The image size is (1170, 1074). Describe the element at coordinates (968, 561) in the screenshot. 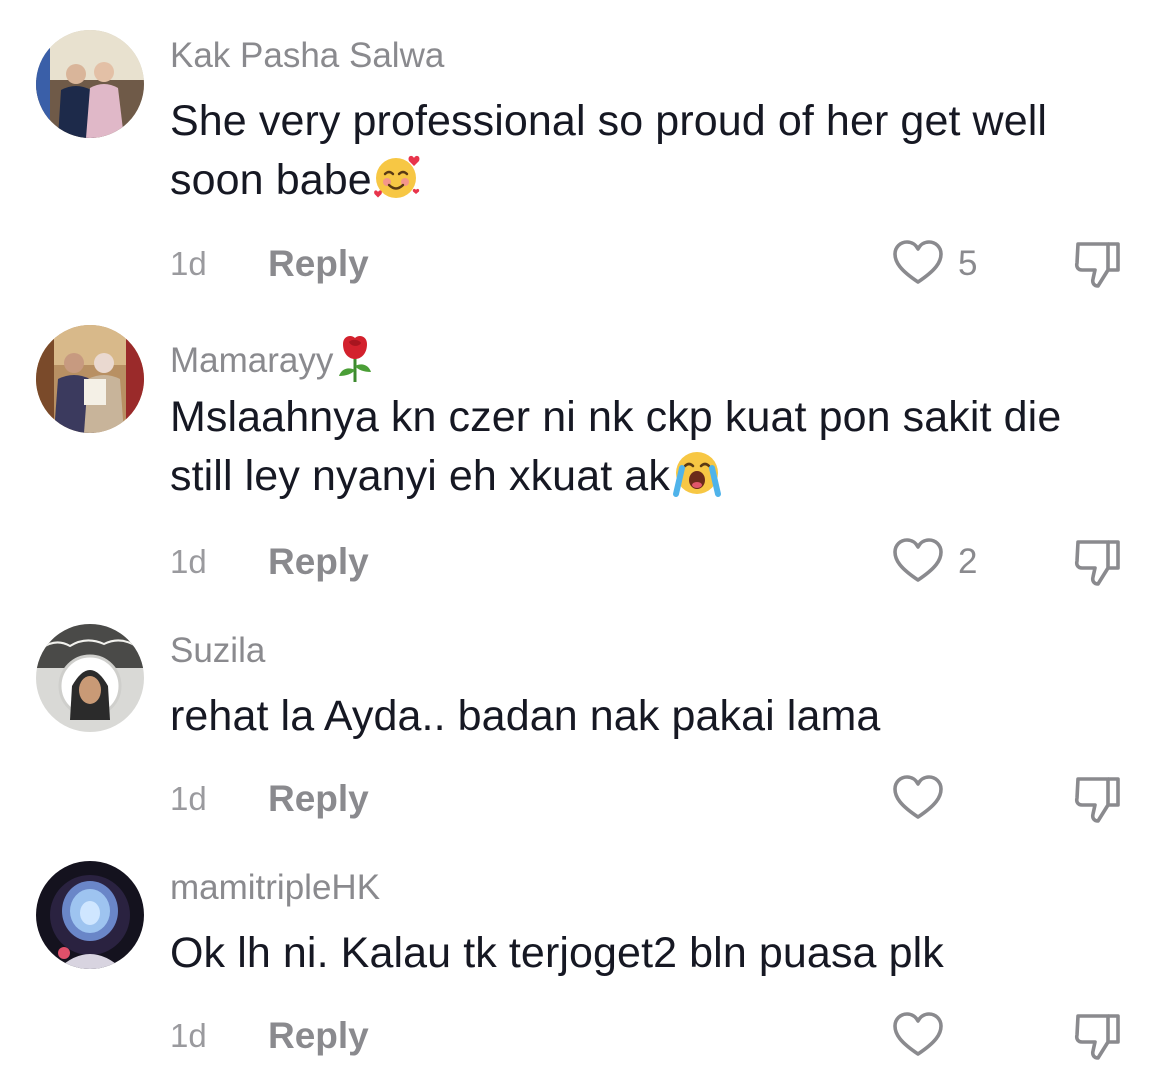

I see `like-count: 2` at that location.